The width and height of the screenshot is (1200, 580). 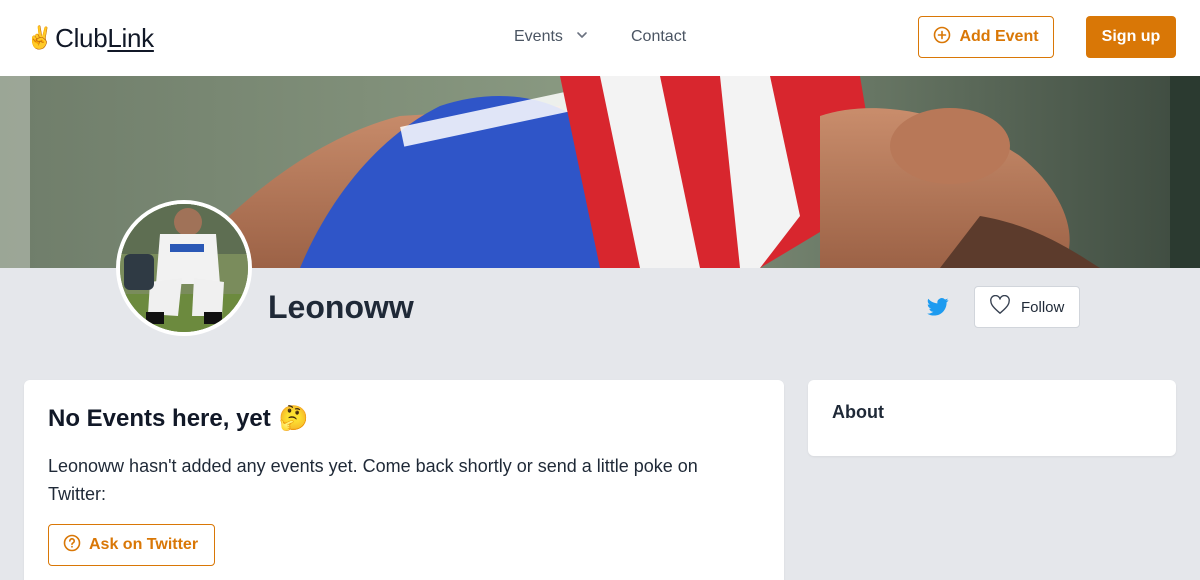 I want to click on signup-button: Sign up, so click(x=1131, y=37).